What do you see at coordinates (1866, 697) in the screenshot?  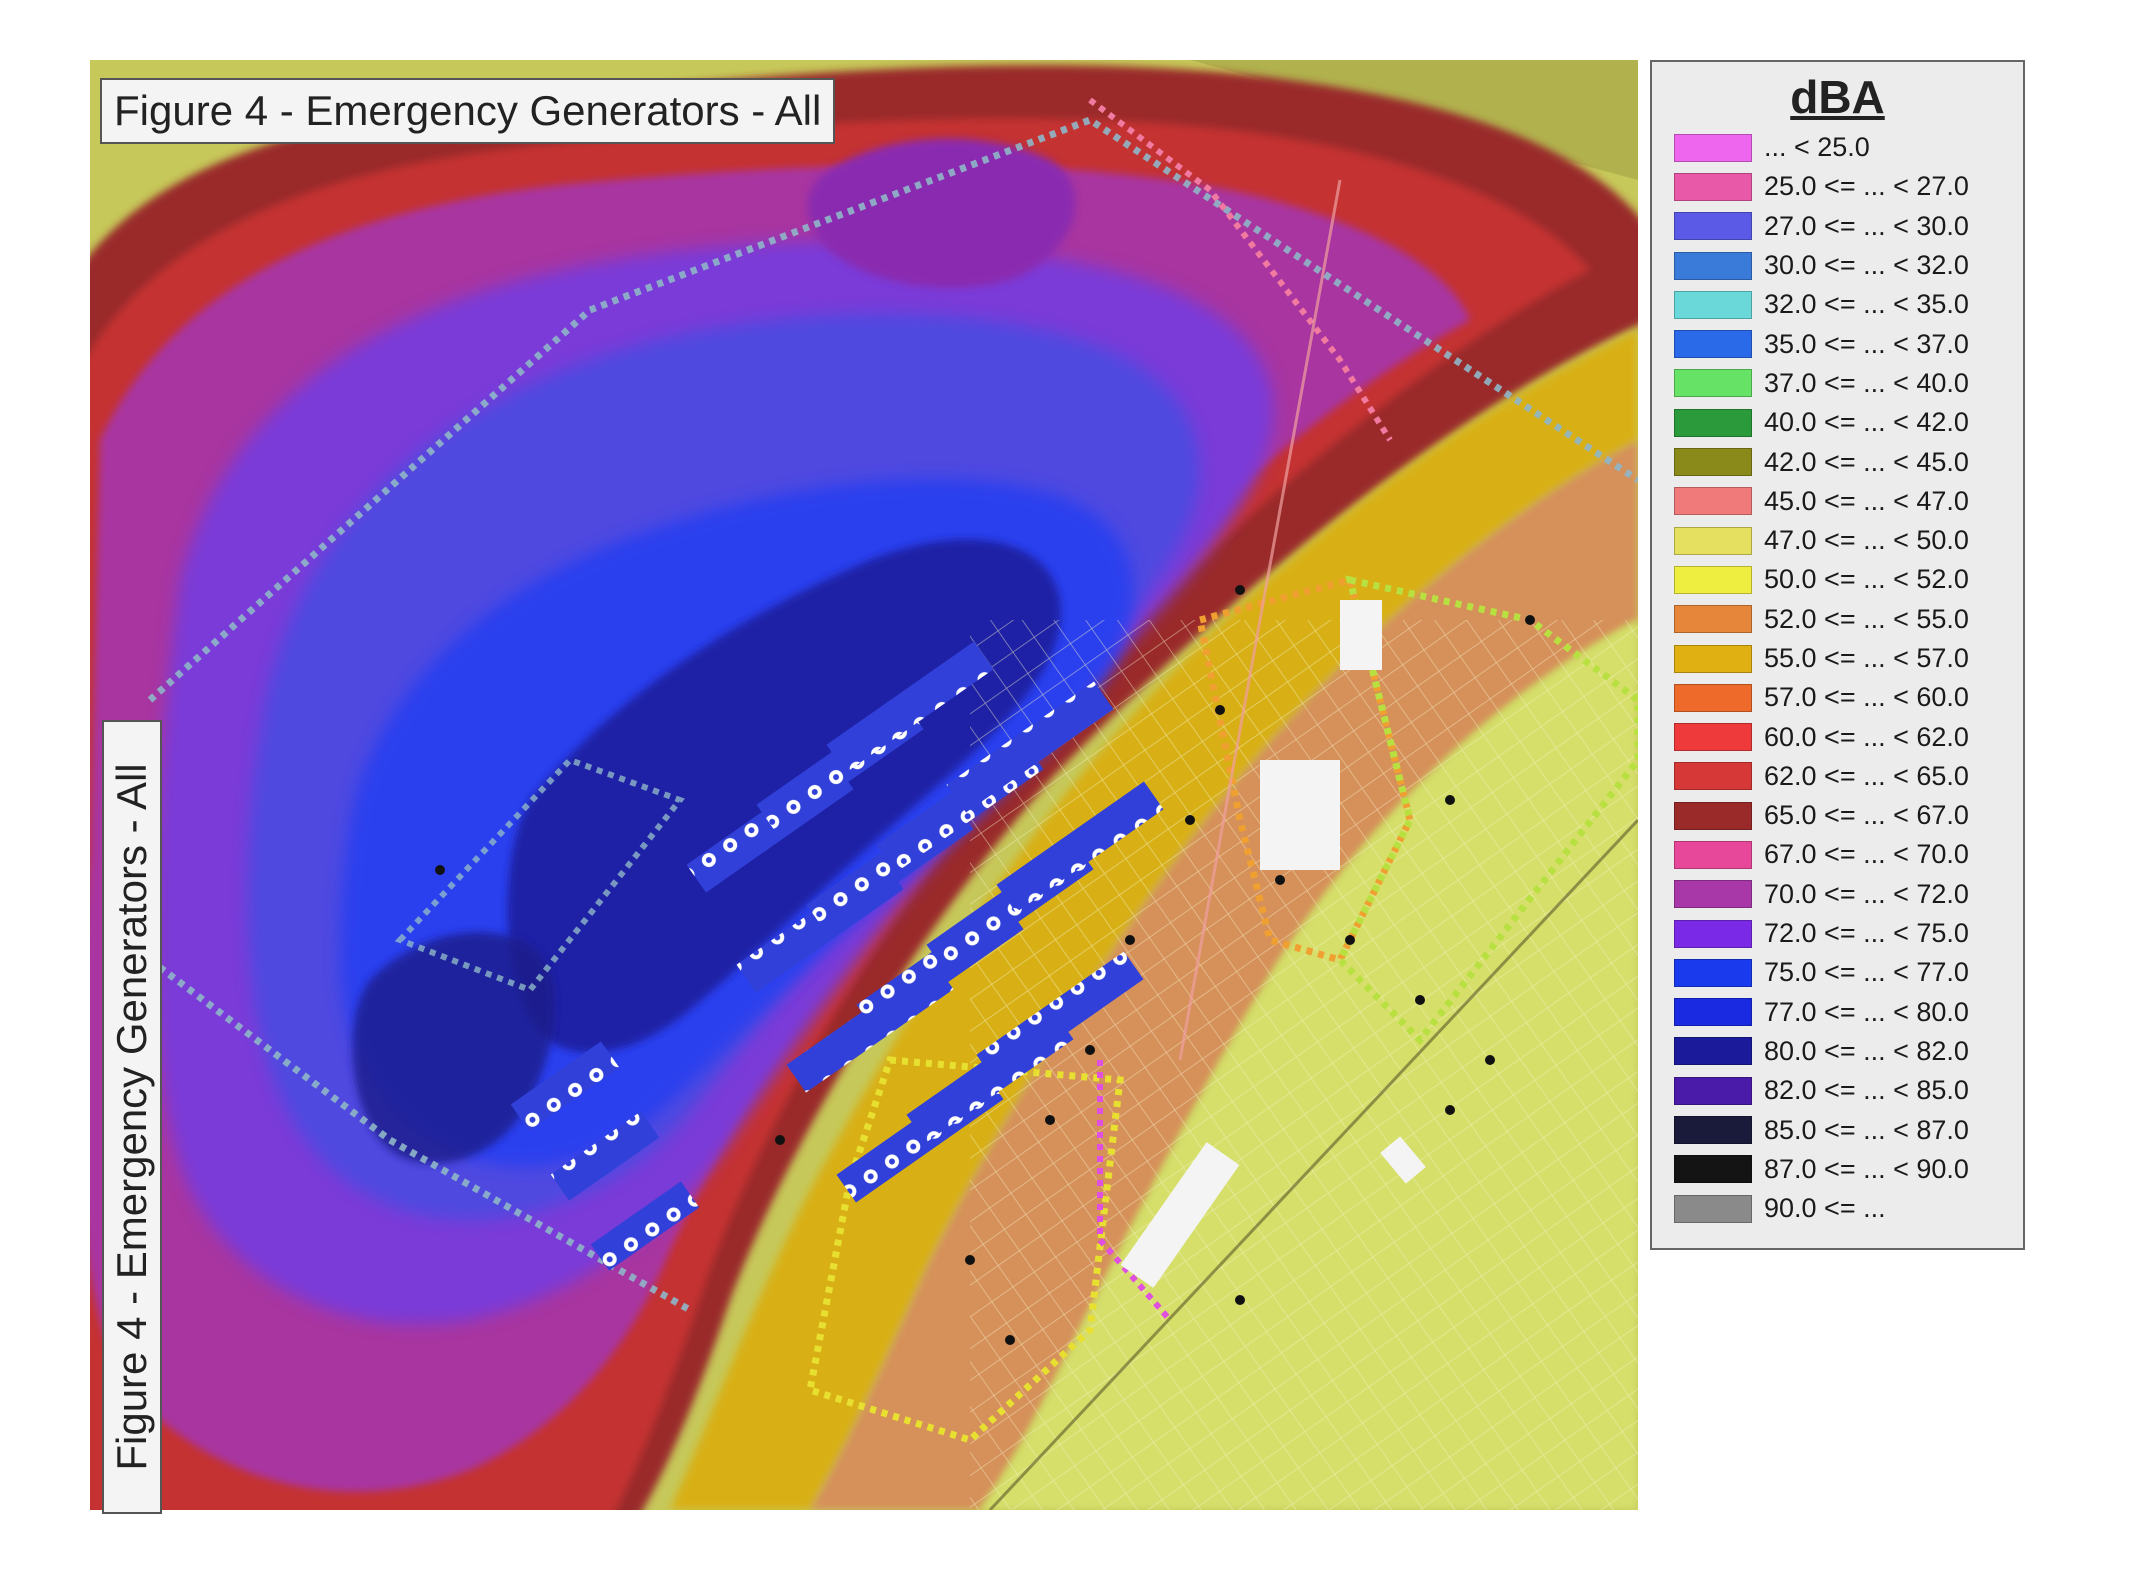 I see `legend-label: 57.0 <= ... < 60.0` at bounding box center [1866, 697].